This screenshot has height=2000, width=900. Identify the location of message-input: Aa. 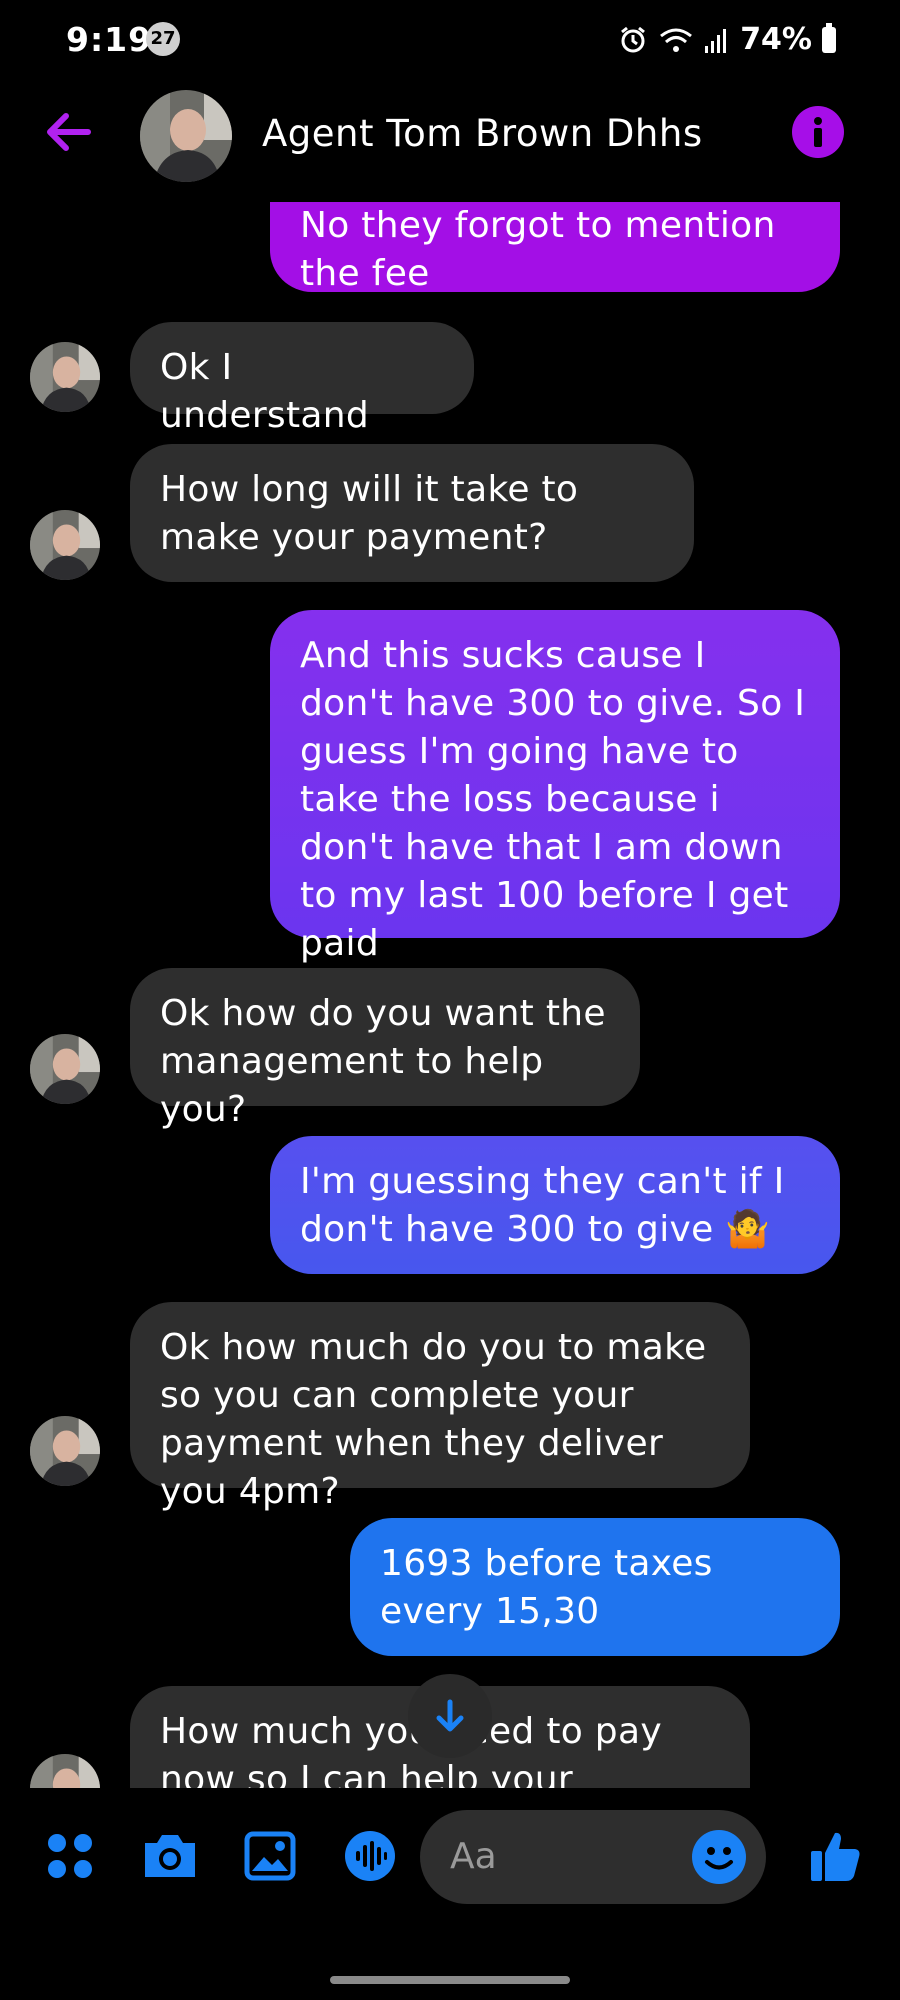
(593, 1857).